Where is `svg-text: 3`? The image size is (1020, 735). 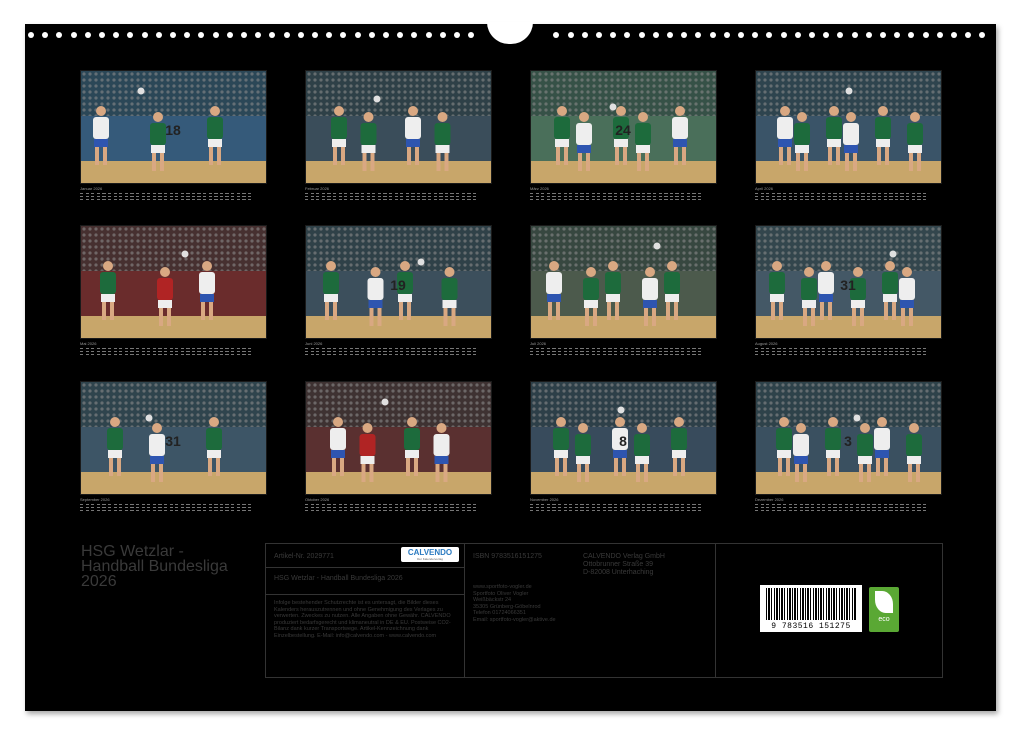
svg-text: 3 is located at coordinates (848, 441).